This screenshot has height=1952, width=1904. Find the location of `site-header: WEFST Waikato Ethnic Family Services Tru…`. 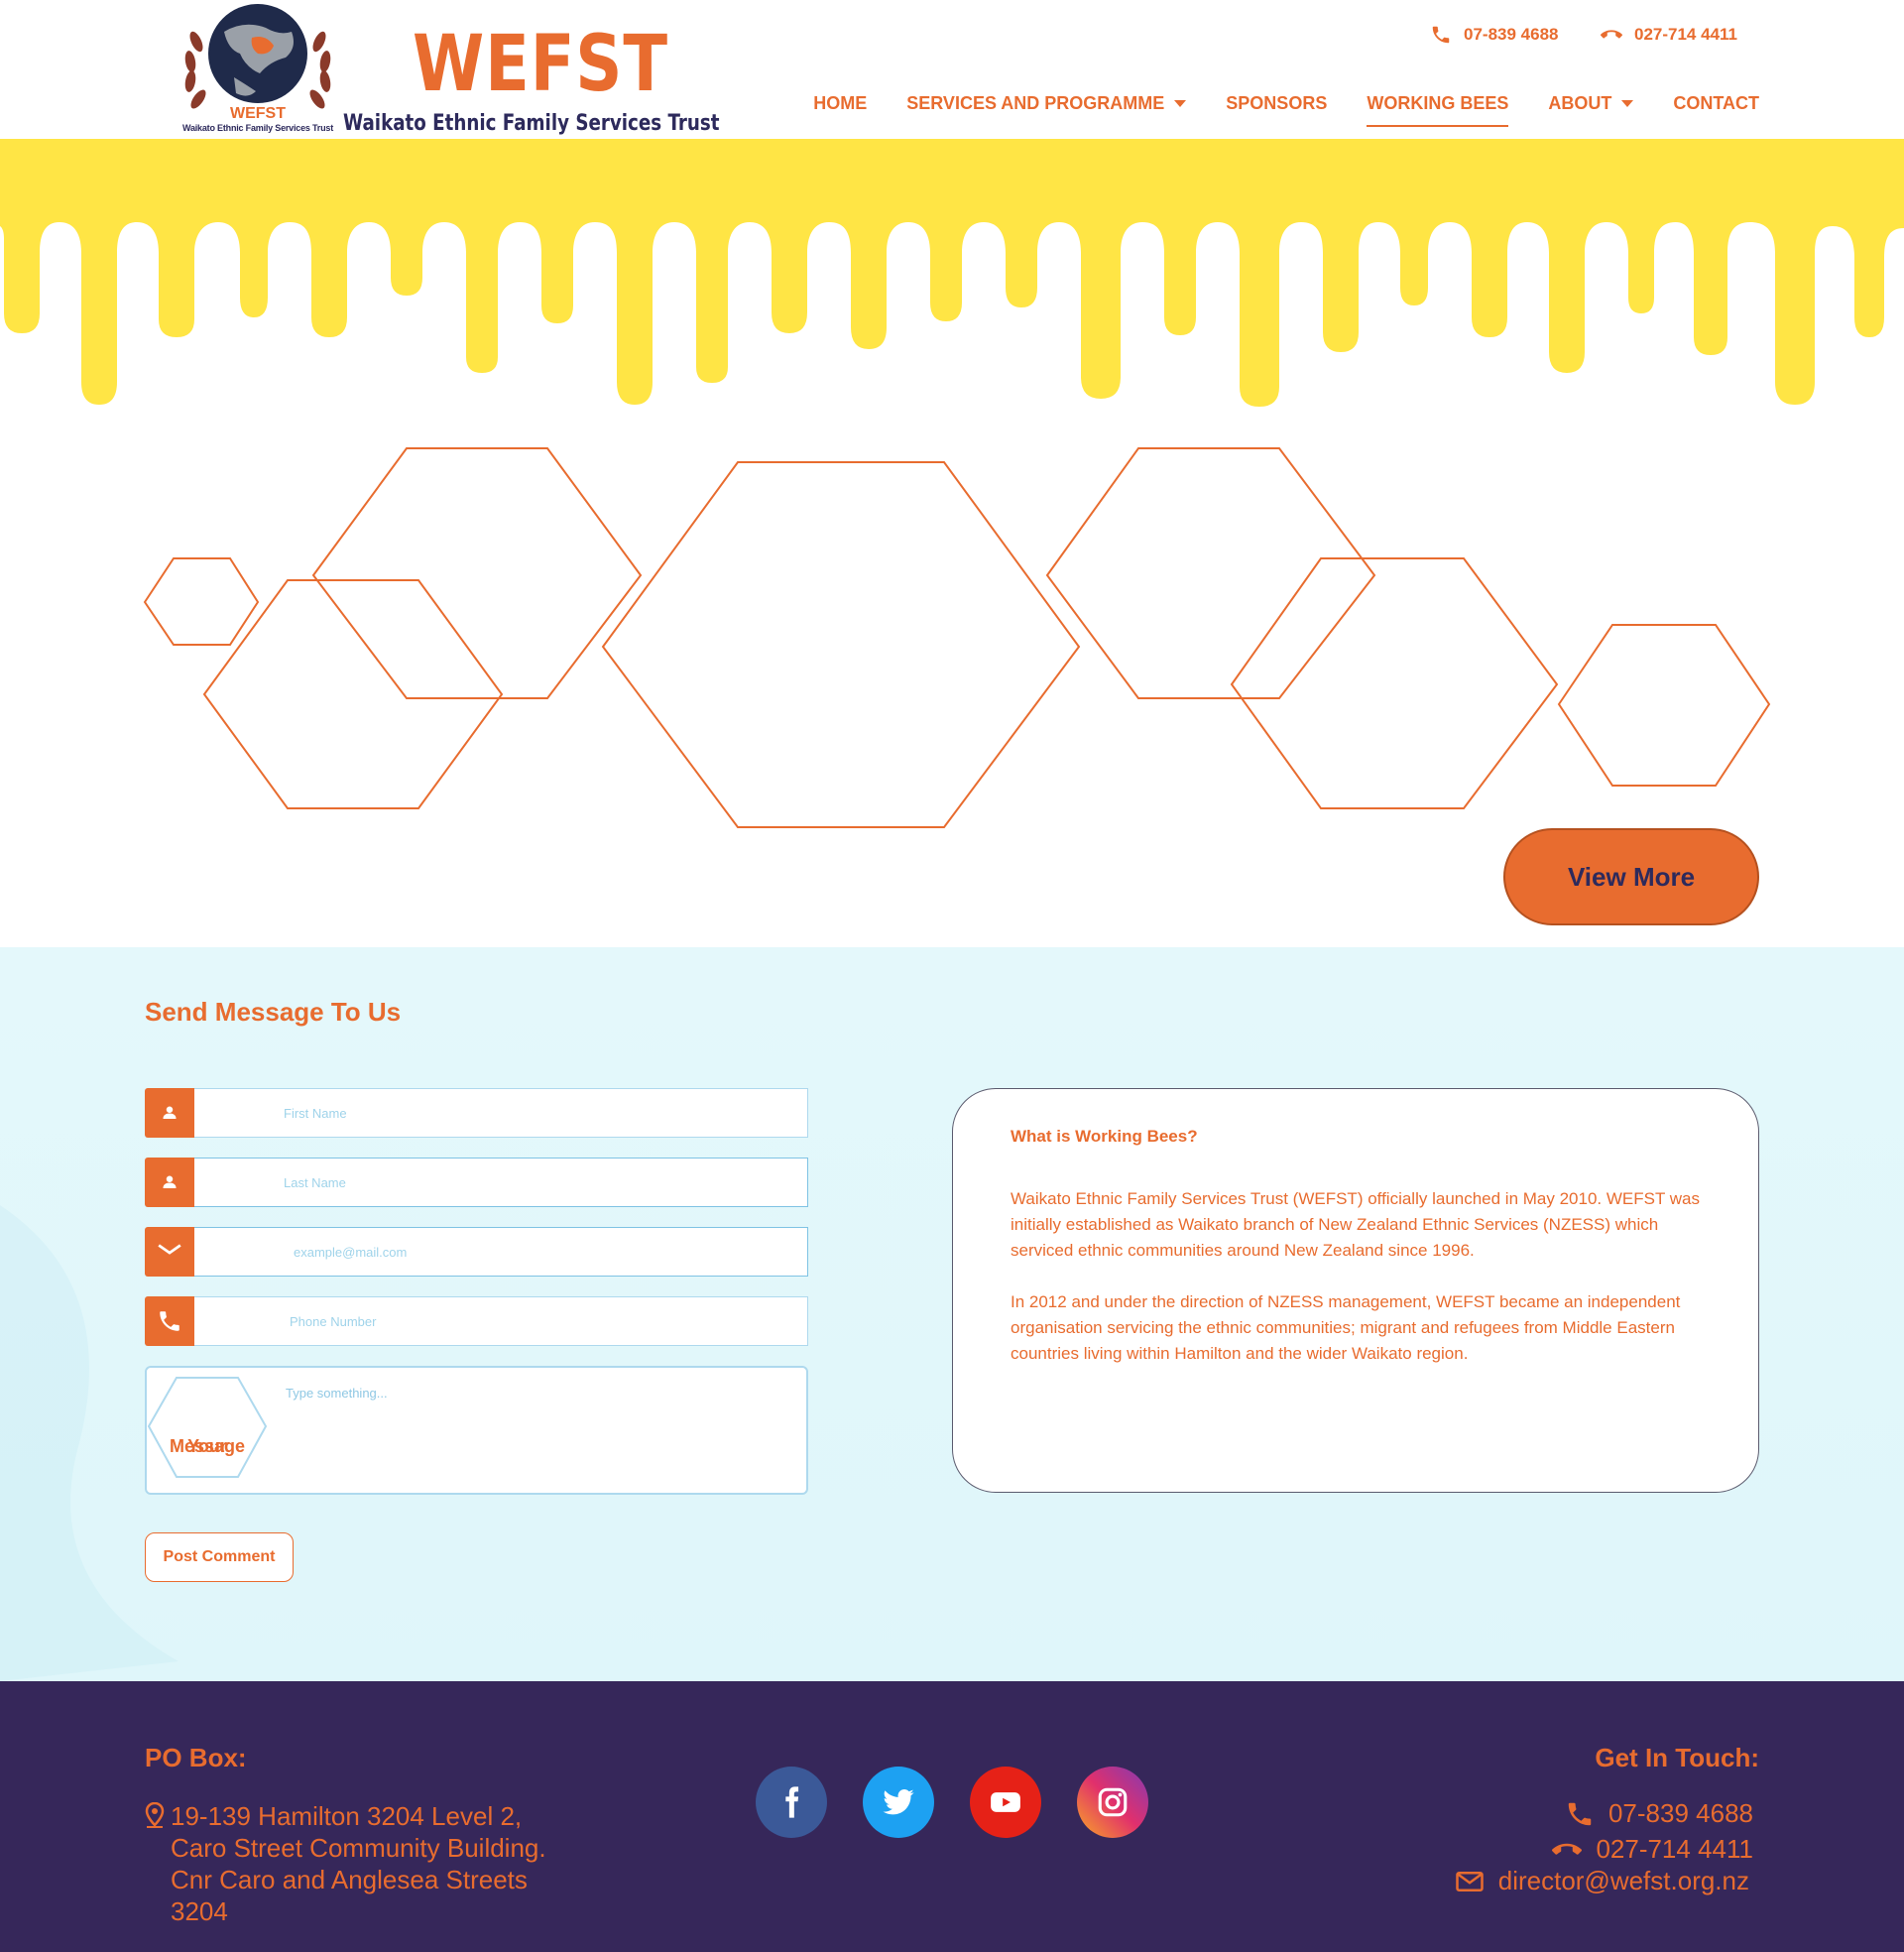

site-header: WEFST Waikato Ethnic Family Services Tru… is located at coordinates (952, 71).